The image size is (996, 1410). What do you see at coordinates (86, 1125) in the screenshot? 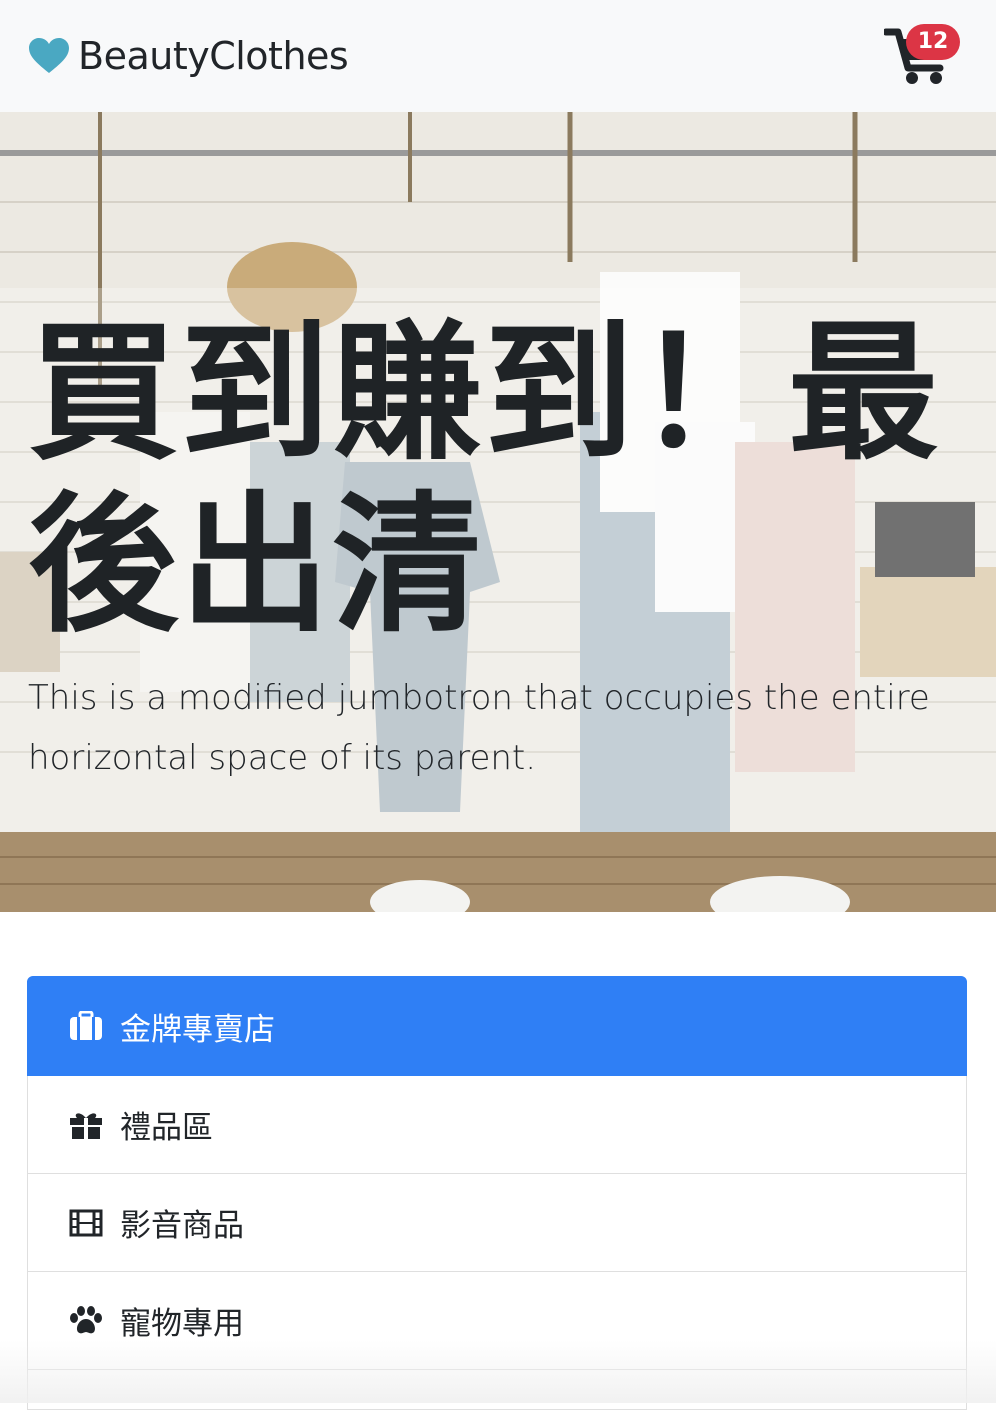
I see `gift-icon` at bounding box center [86, 1125].